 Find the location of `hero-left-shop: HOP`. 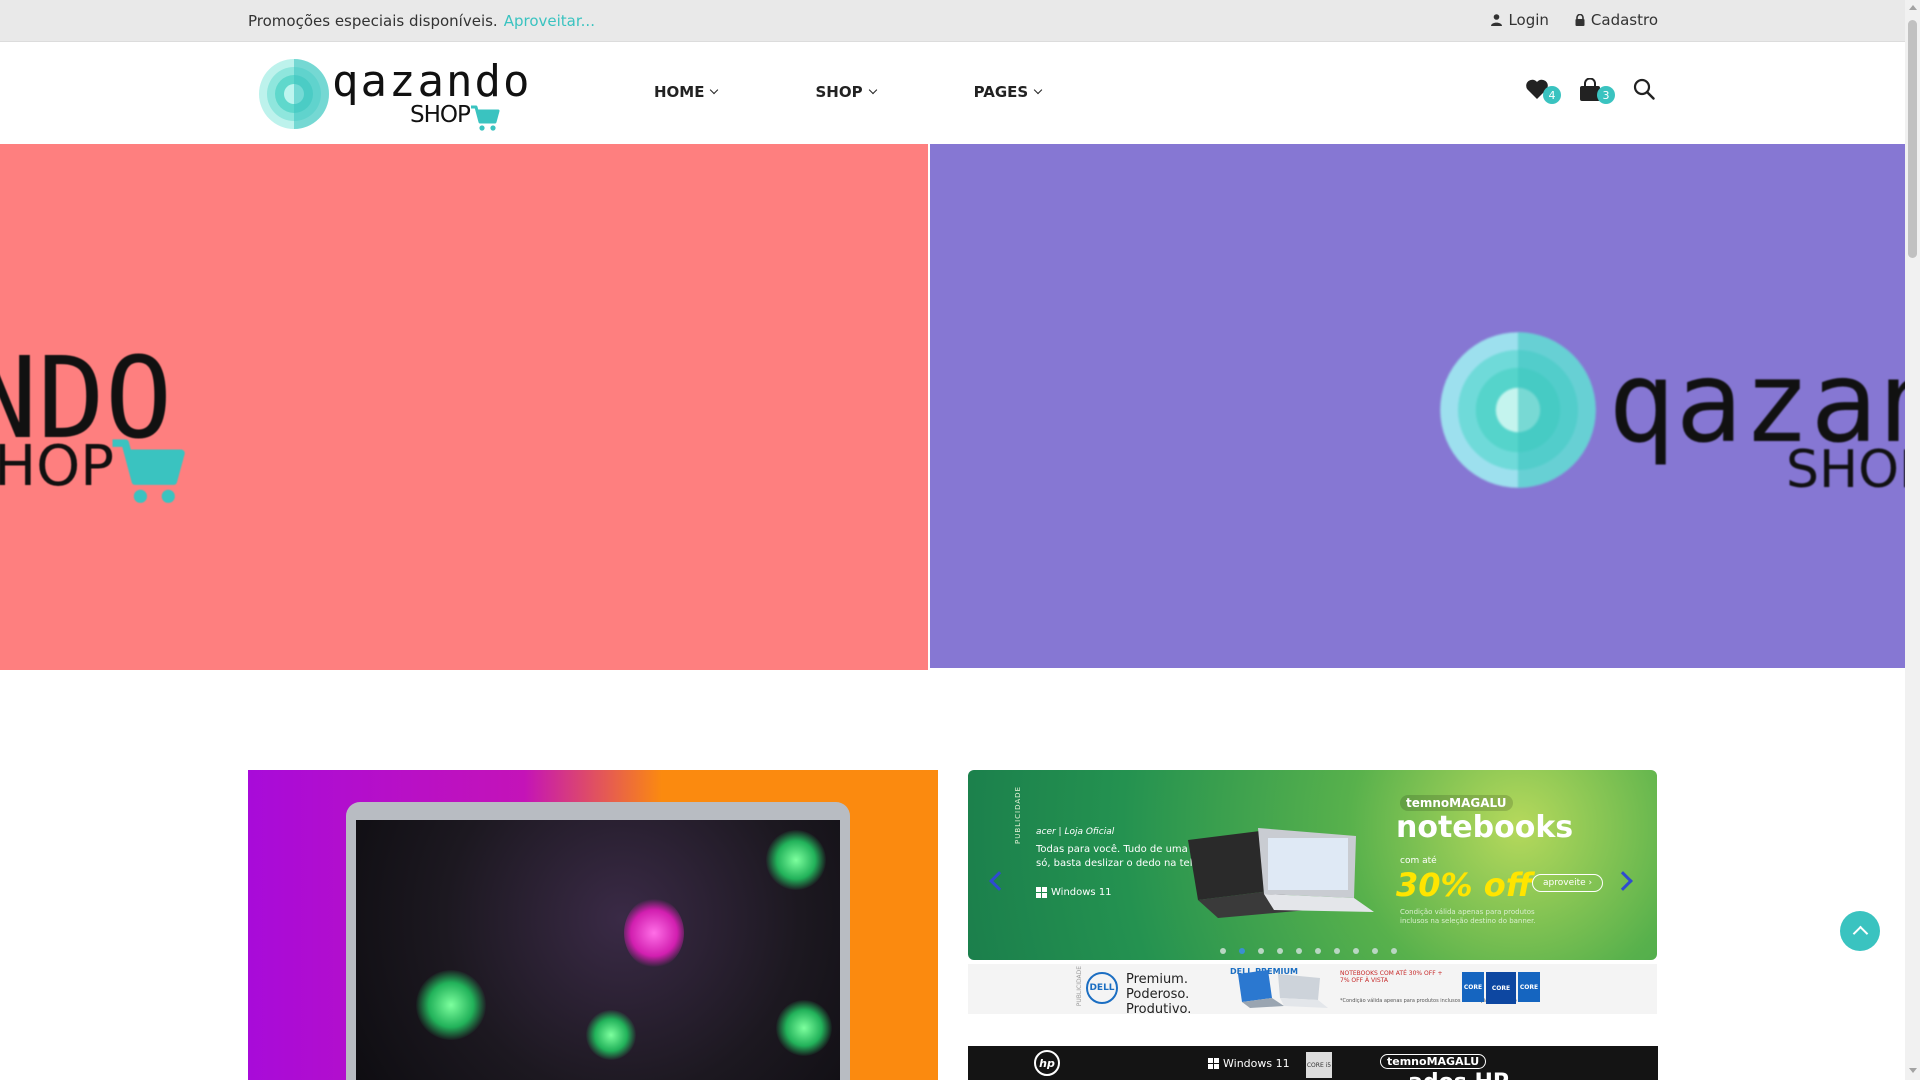

hero-left-shop: HOP is located at coordinates (57, 466).